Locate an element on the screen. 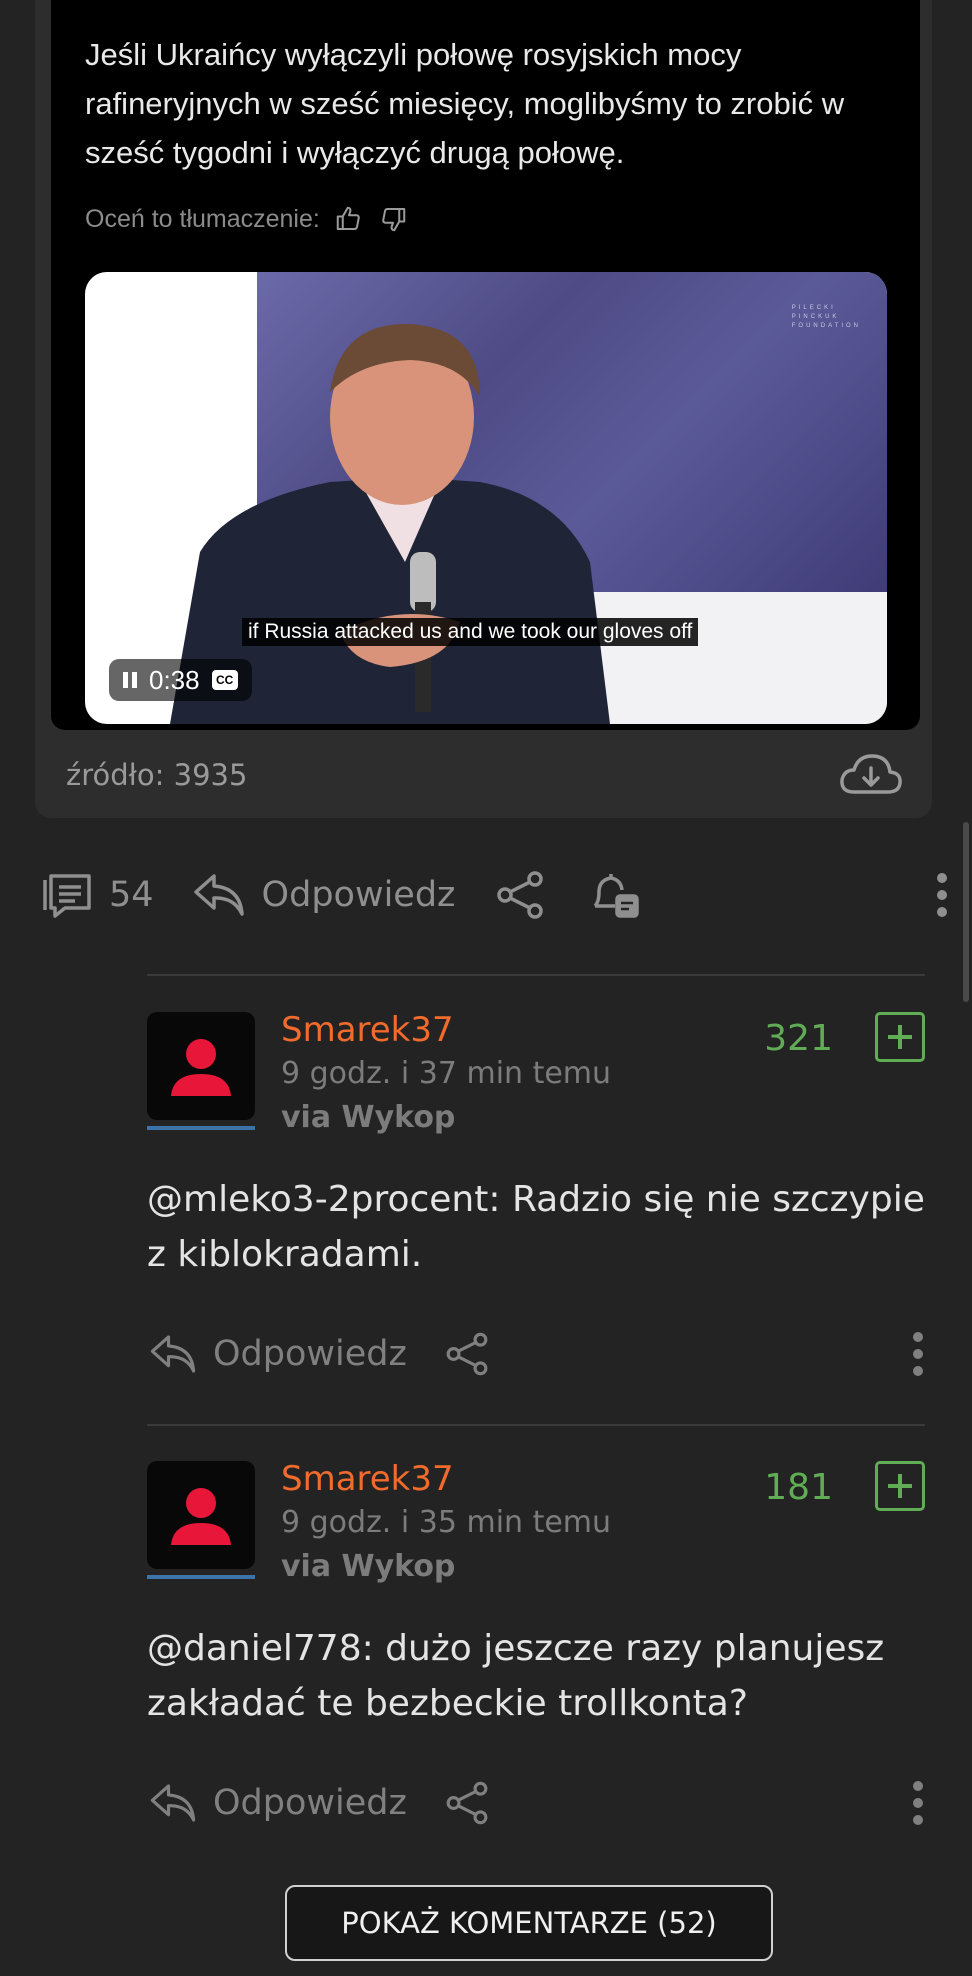  thumbs-down-icon is located at coordinates (393, 219).